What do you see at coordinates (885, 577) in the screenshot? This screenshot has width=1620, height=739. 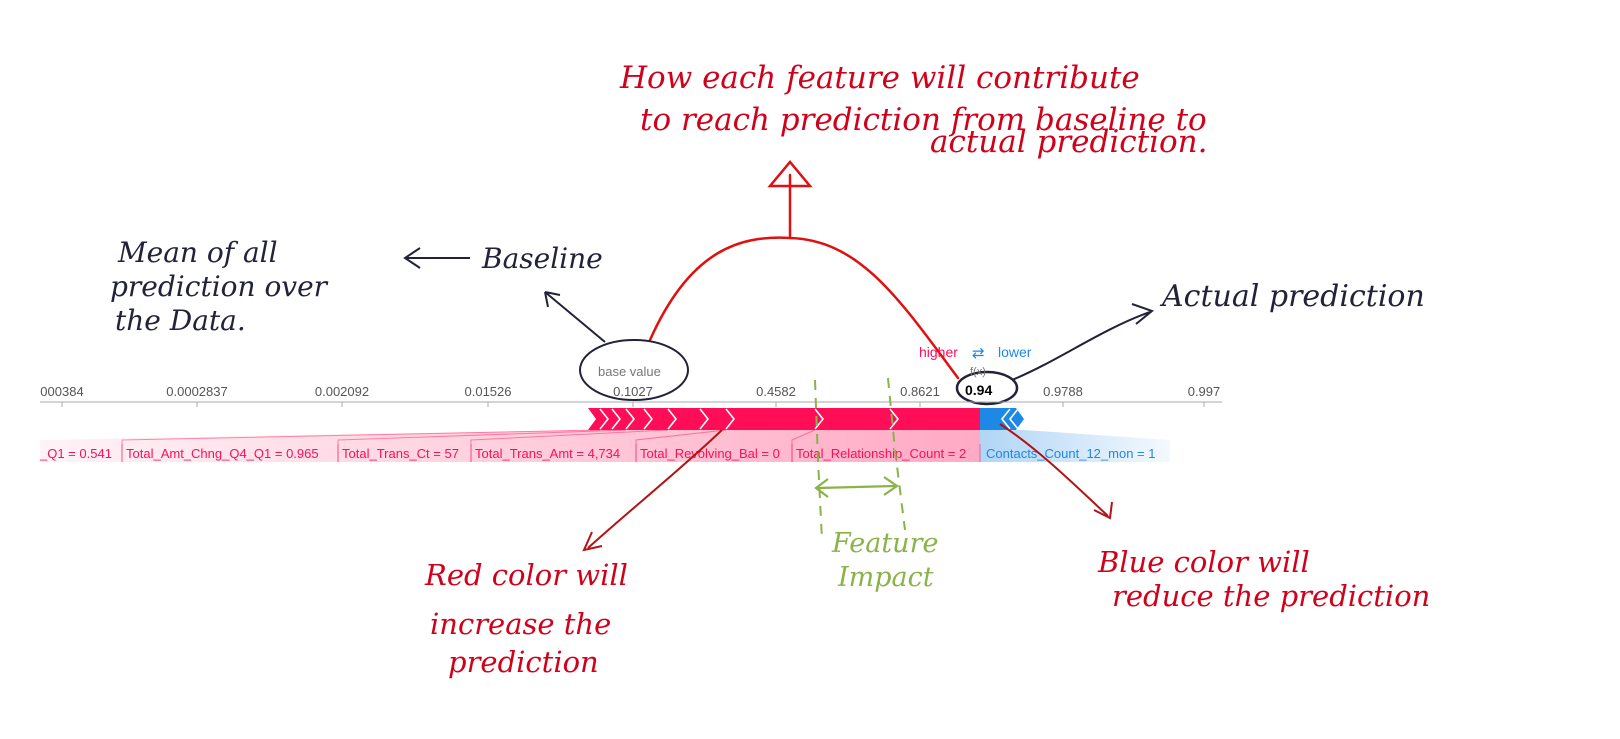 I see `feature-impact-line-2: Impact` at bounding box center [885, 577].